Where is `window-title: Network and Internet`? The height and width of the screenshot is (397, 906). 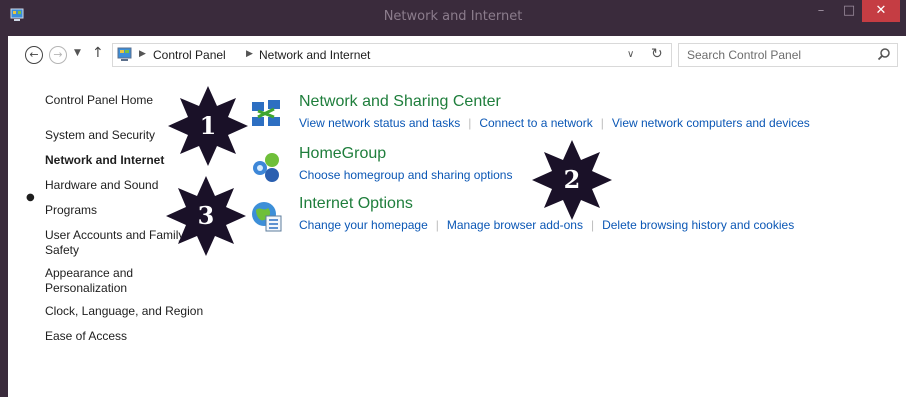 window-title: Network and Internet is located at coordinates (453, 16).